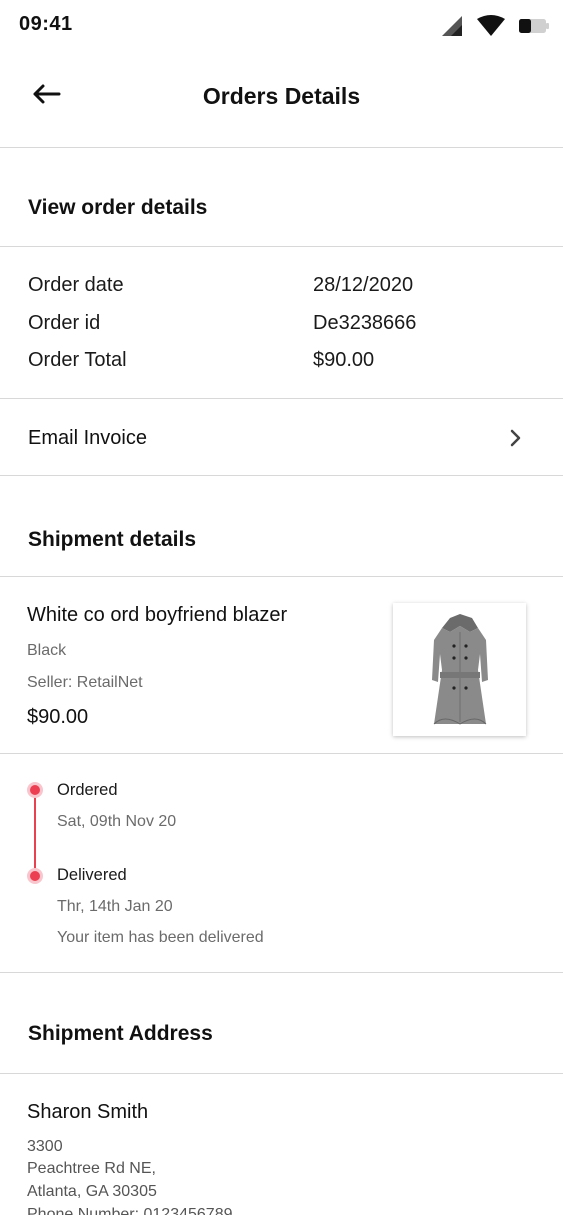  What do you see at coordinates (130, 1210) in the screenshot?
I see `address-phone: Phone Number: 0123456789` at bounding box center [130, 1210].